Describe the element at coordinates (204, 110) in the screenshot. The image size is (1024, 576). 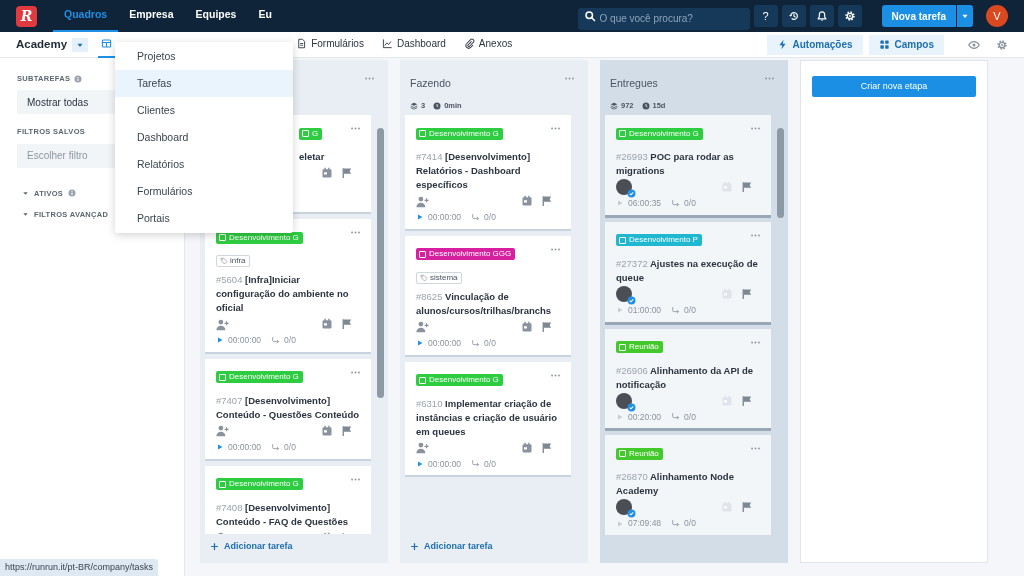
I see `menu-item: Clientes` at that location.